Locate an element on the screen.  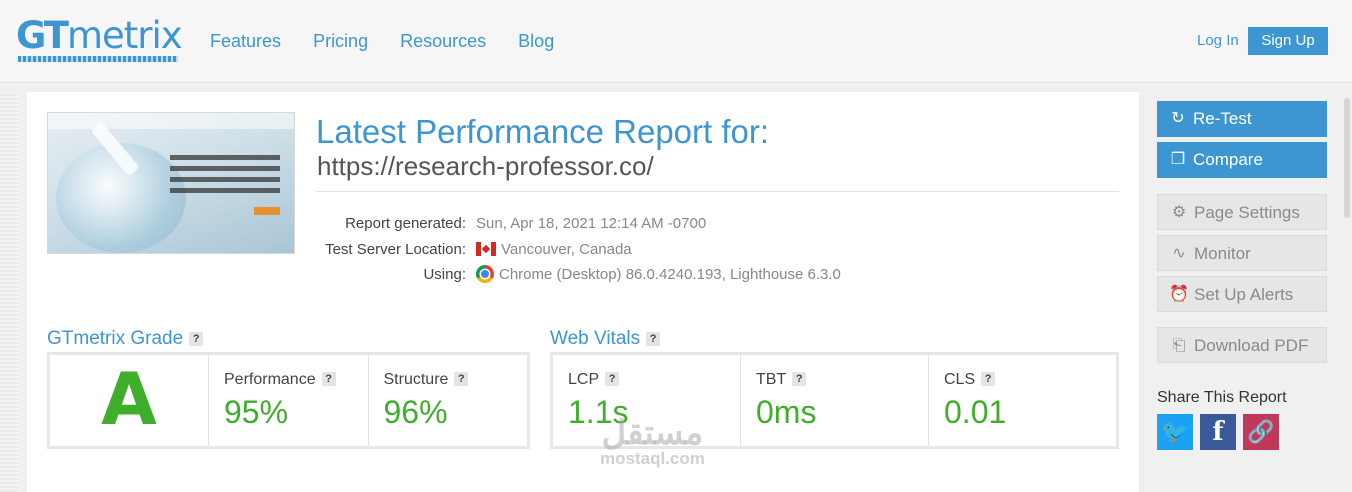
compare-icon: ❐ is located at coordinates (1178, 159).